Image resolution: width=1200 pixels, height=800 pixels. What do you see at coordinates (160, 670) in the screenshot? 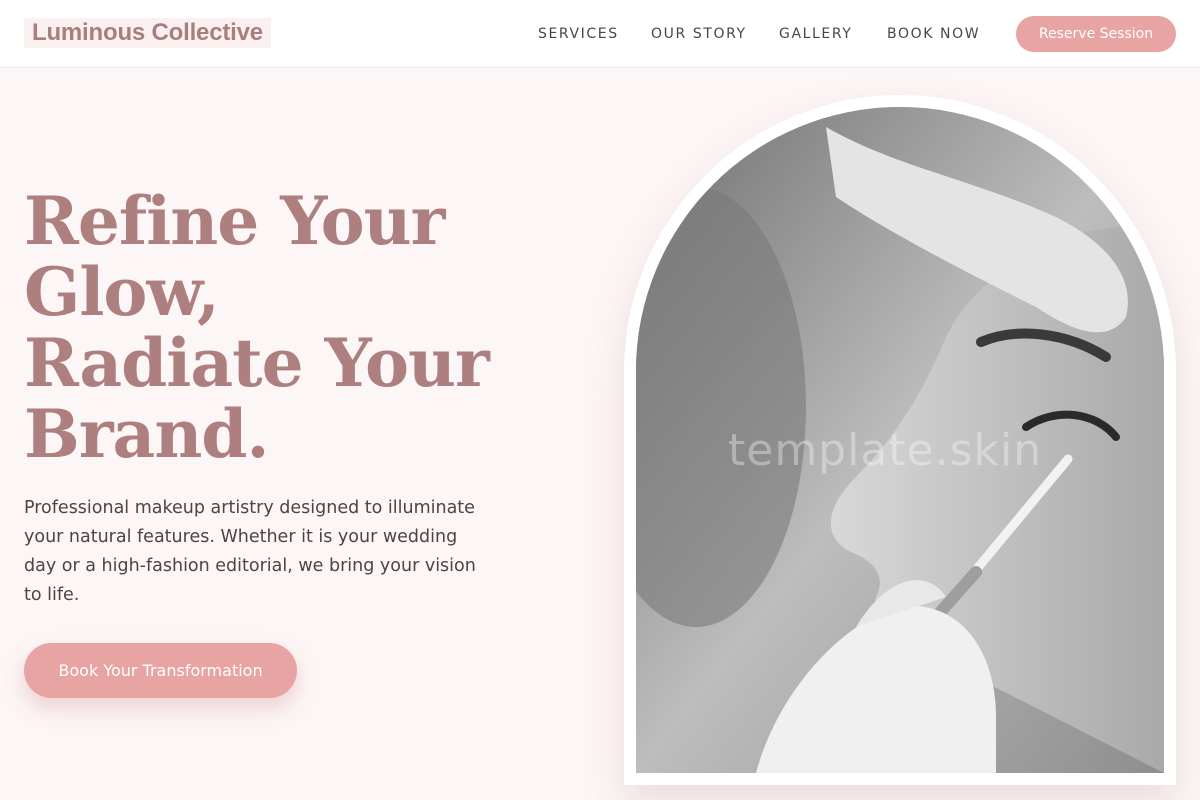
I see `book-transformation-button: Book Your Transformation` at bounding box center [160, 670].